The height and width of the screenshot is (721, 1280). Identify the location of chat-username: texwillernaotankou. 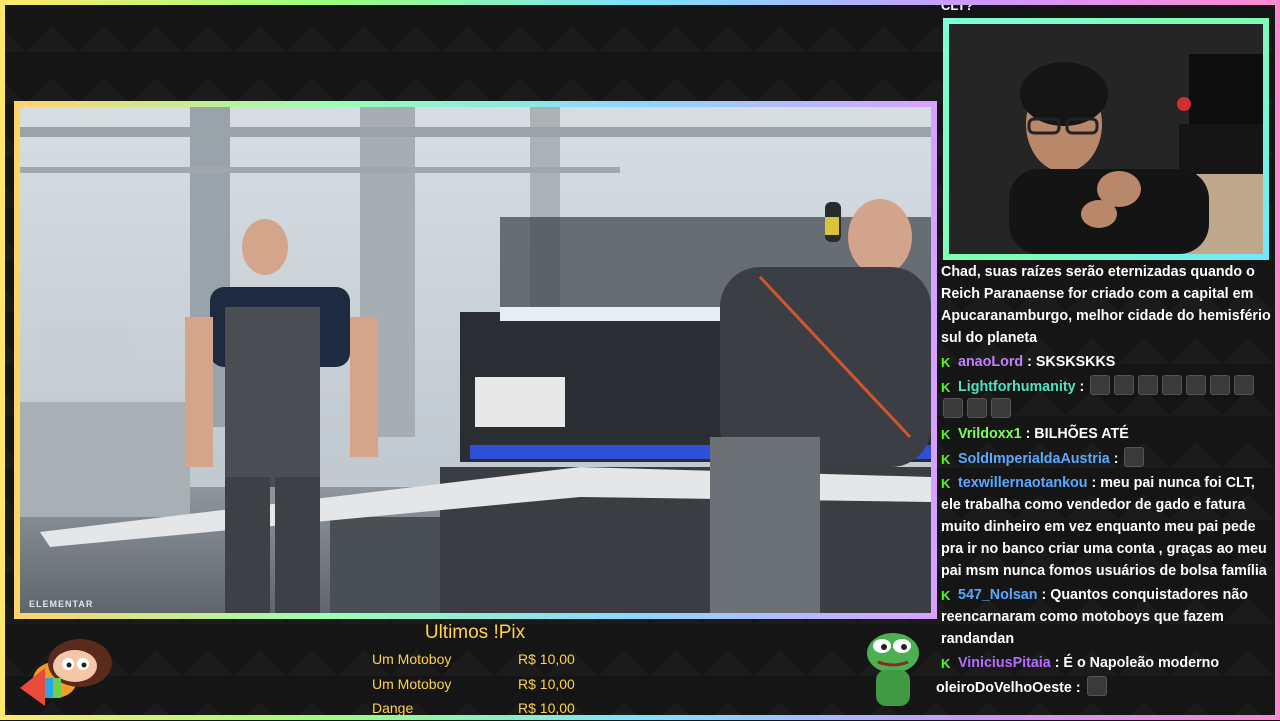
(1023, 483).